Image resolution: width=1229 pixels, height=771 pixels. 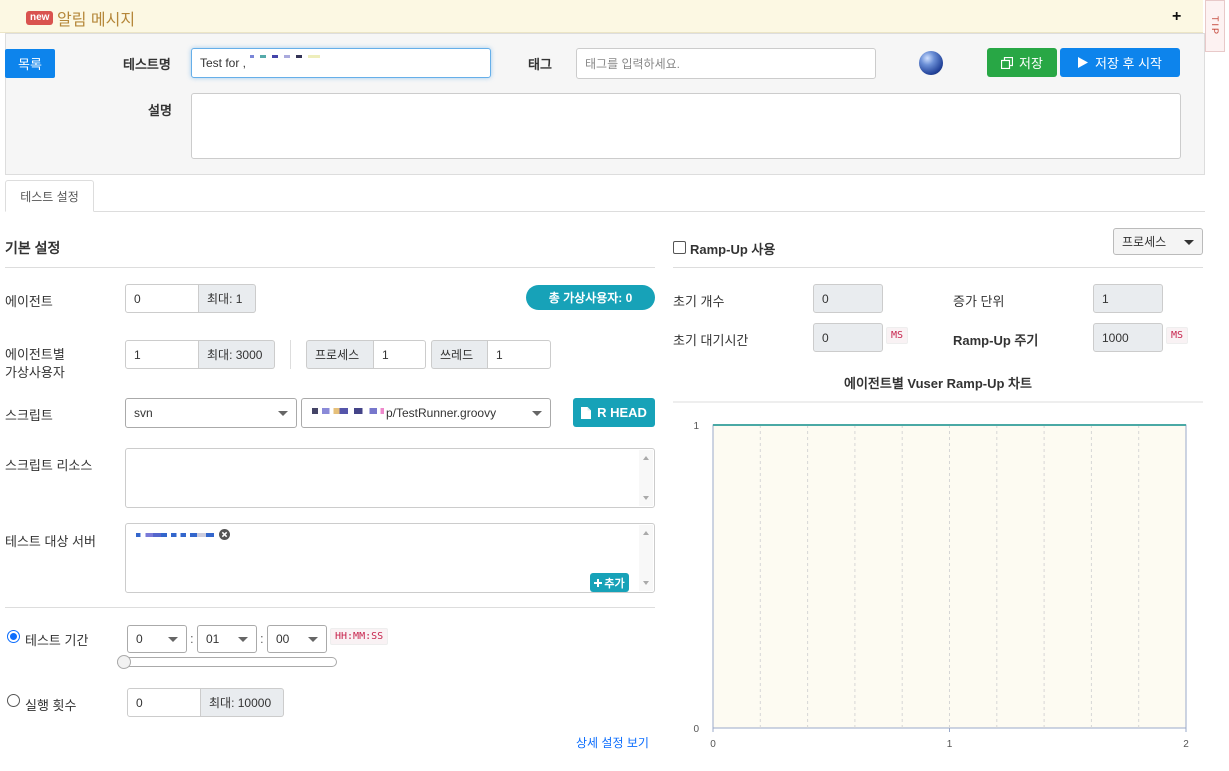 I want to click on tip-tab: TIP, so click(x=1215, y=26).